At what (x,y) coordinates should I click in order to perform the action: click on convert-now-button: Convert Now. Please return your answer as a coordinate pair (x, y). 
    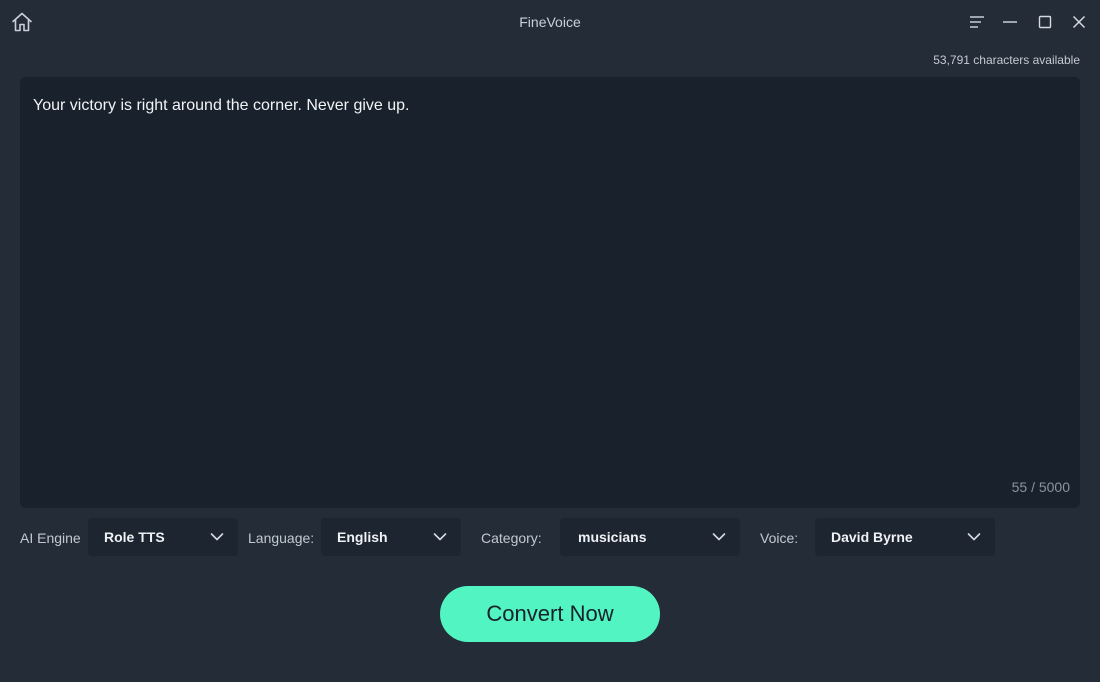
    Looking at the image, I should click on (550, 614).